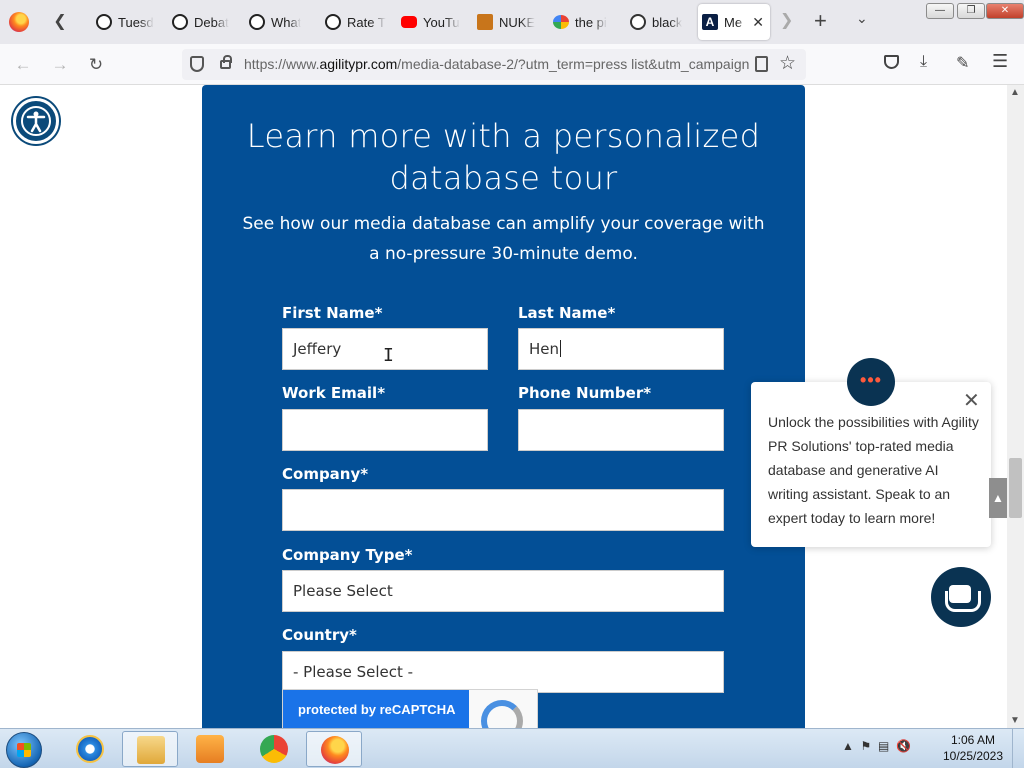  What do you see at coordinates (19, 22) in the screenshot?
I see `firefox-menu-icon` at bounding box center [19, 22].